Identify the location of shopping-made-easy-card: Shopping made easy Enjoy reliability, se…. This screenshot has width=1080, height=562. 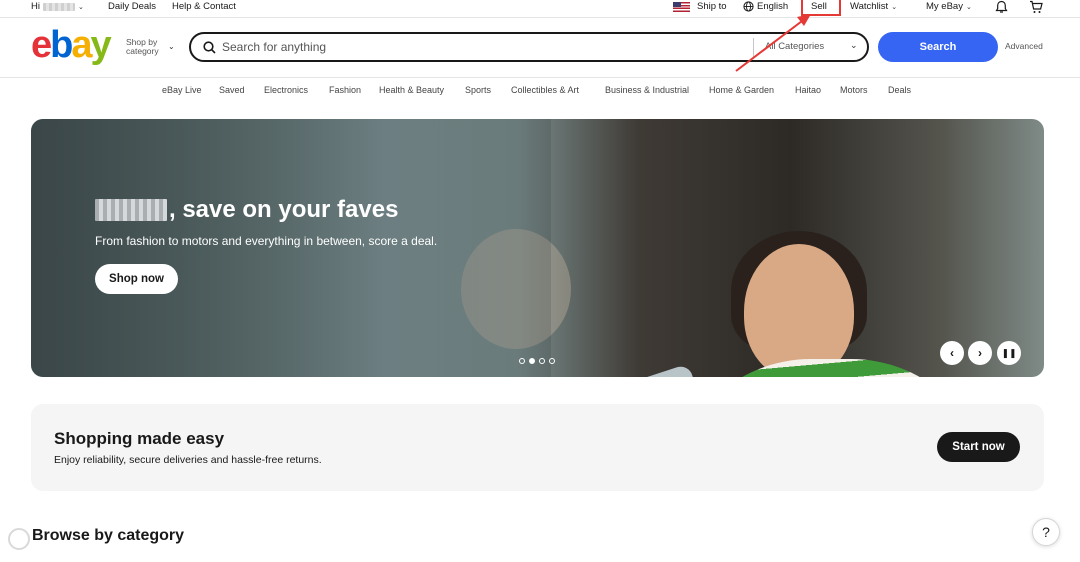
(537, 447).